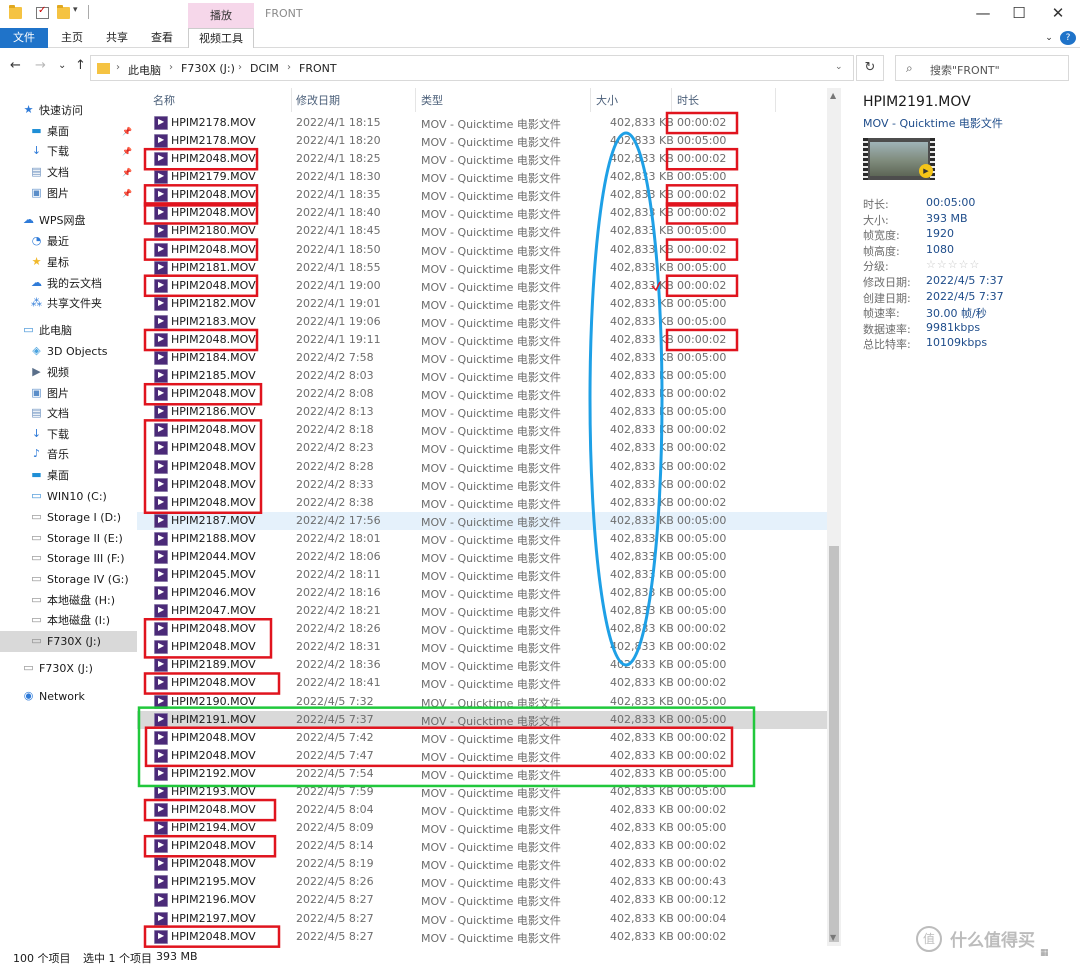 The image size is (1080, 967). Describe the element at coordinates (68, 372) in the screenshot. I see `sidebar-item: ▶ 视频` at that location.